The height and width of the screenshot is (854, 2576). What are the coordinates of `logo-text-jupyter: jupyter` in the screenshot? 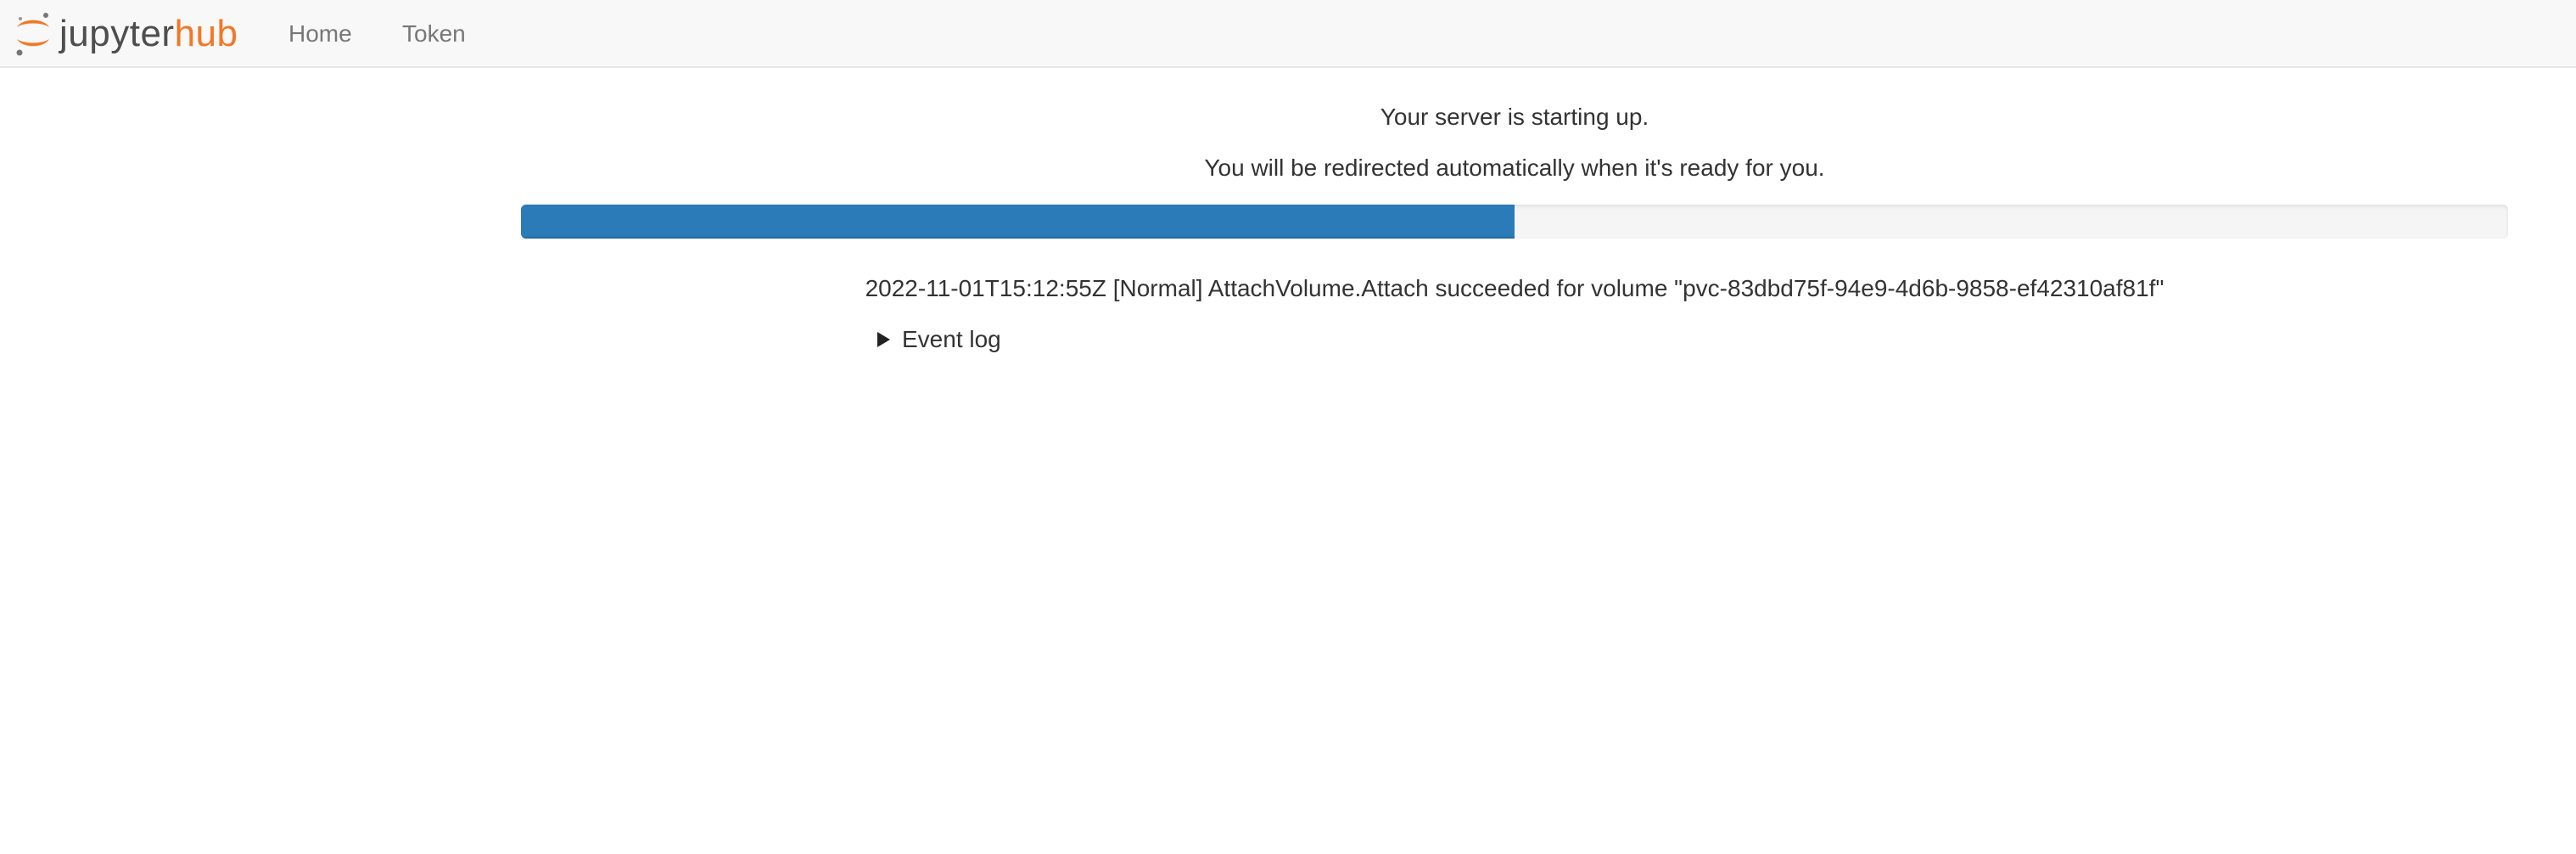 It's located at (117, 33).